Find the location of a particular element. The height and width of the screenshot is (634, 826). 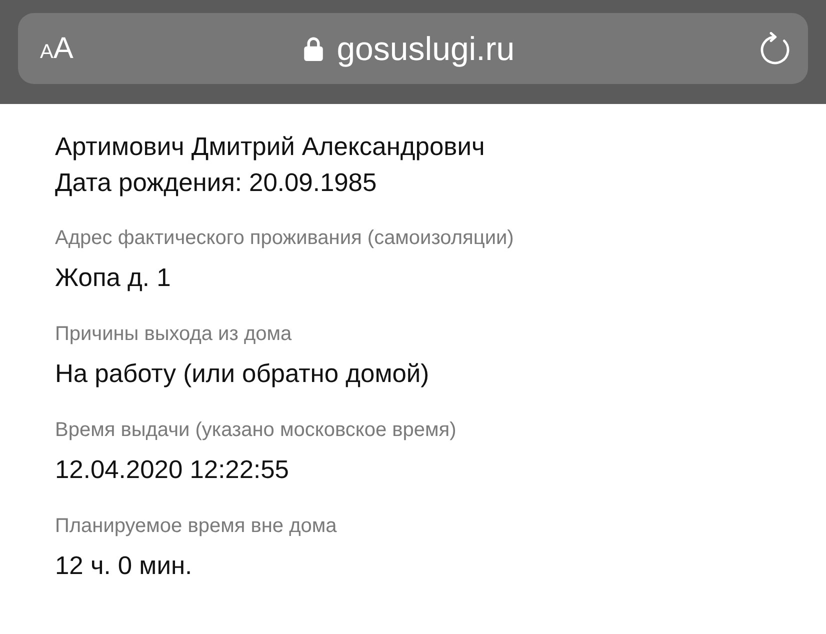

birth-date: Дата рождения: 20.09.1985 is located at coordinates (216, 183).